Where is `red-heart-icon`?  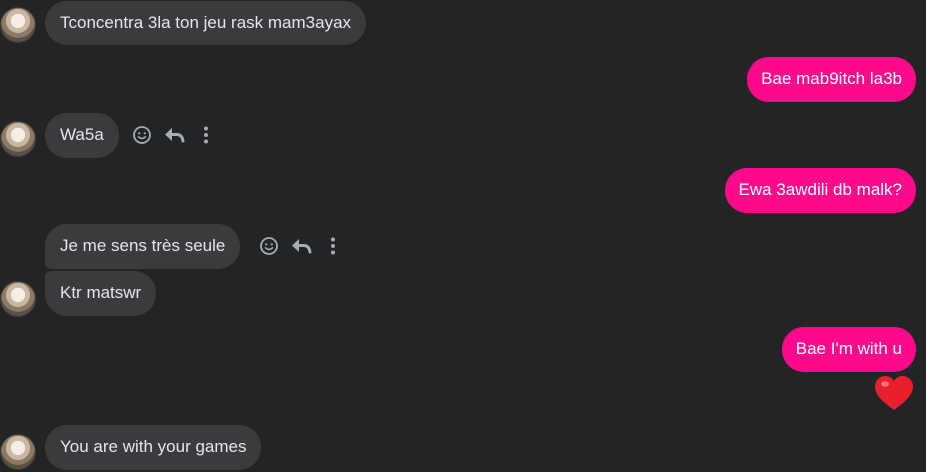
red-heart-icon is located at coordinates (894, 393).